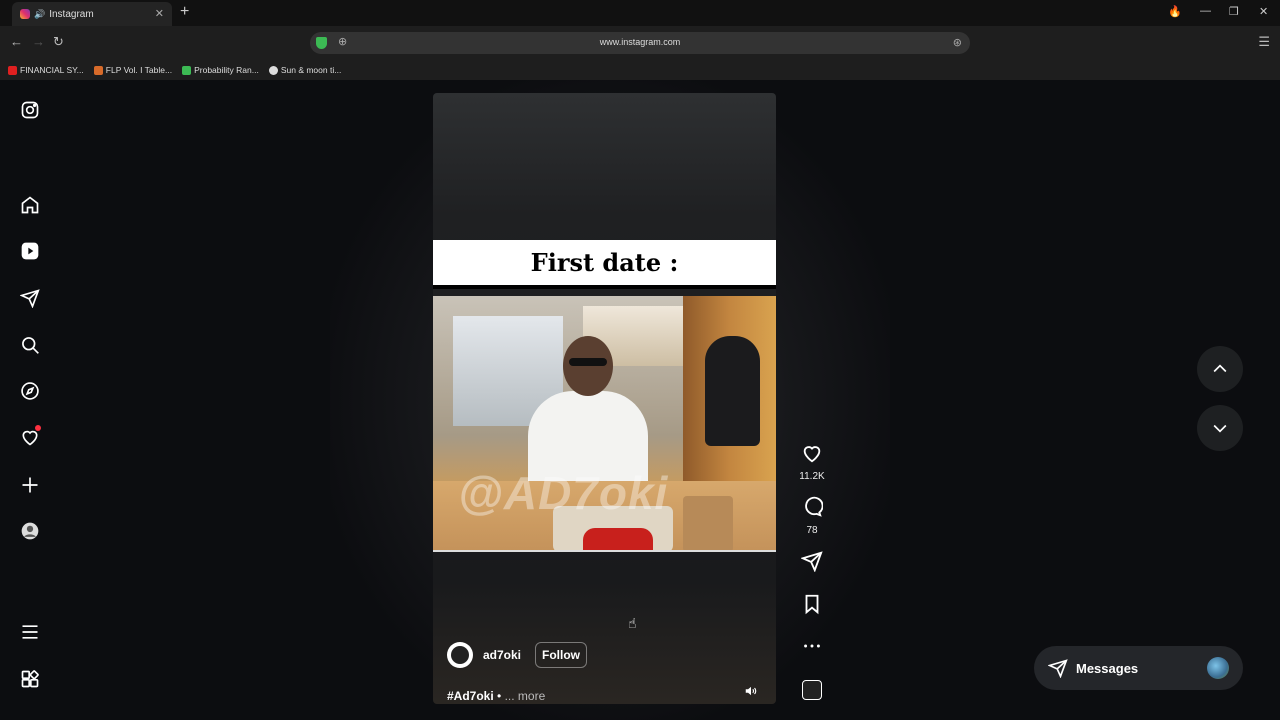  Describe the element at coordinates (812, 476) in the screenshot. I see `like-count: 11.2K` at that location.